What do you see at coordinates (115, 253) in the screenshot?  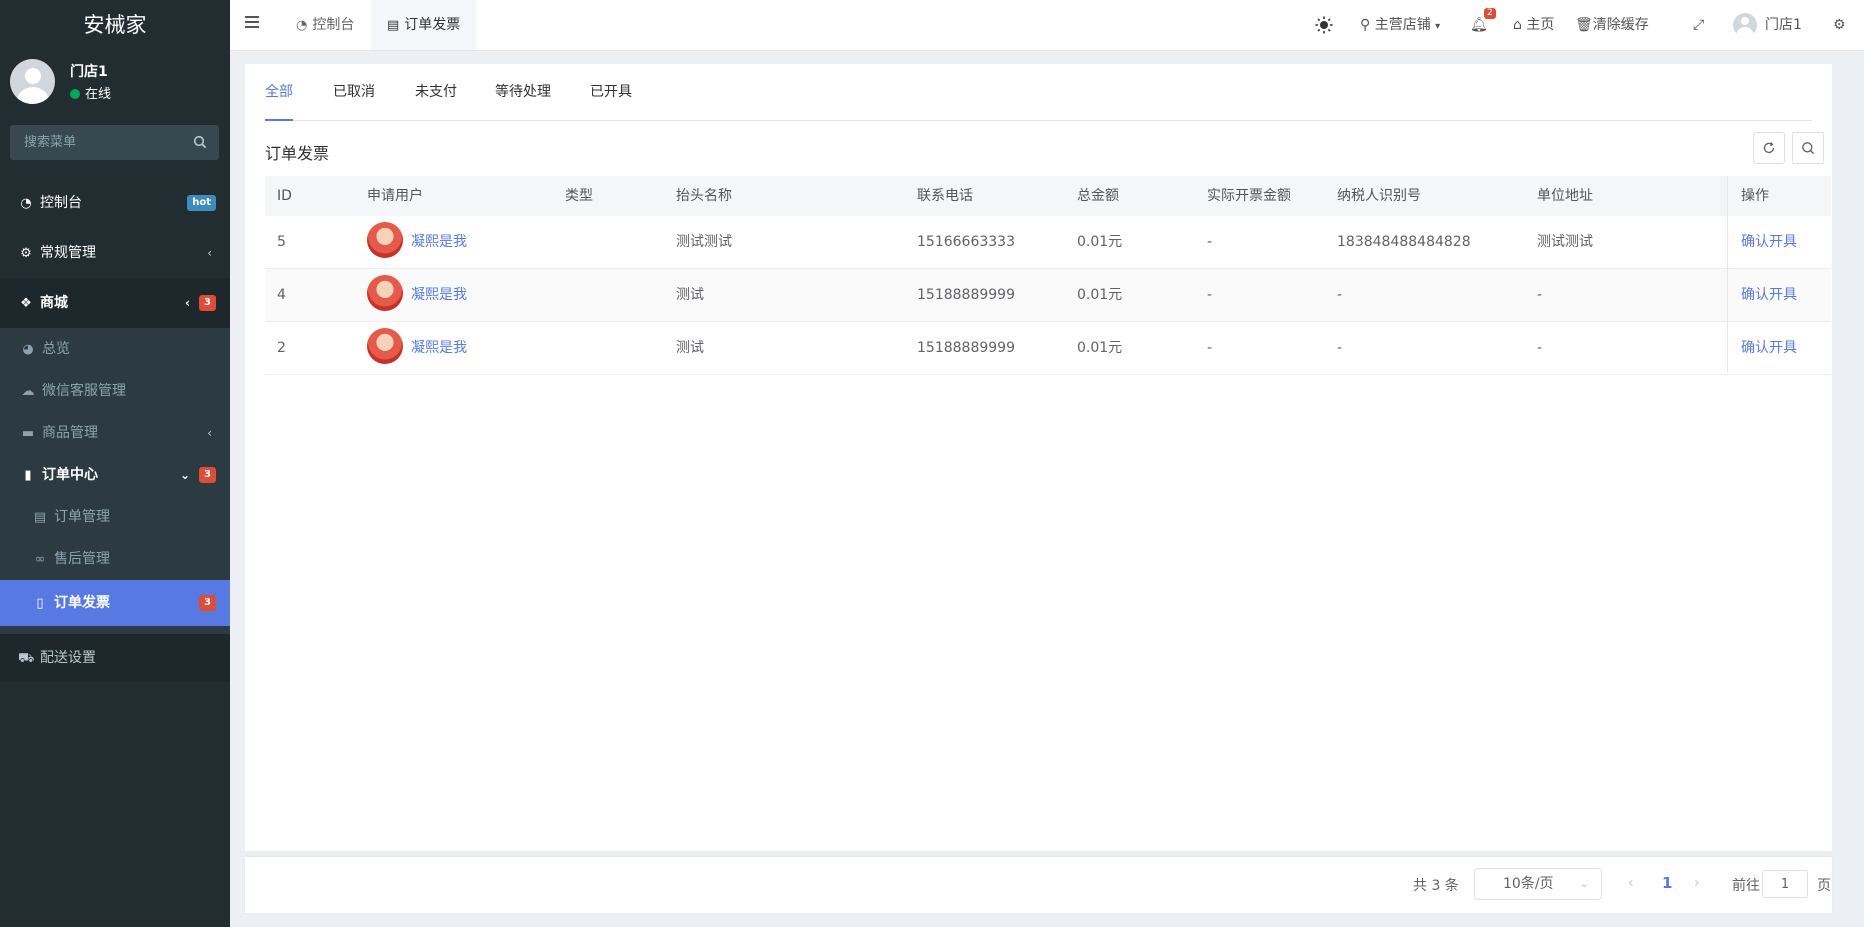 I see `sidebar-item-general: ⚙ 常规管理 ‹` at bounding box center [115, 253].